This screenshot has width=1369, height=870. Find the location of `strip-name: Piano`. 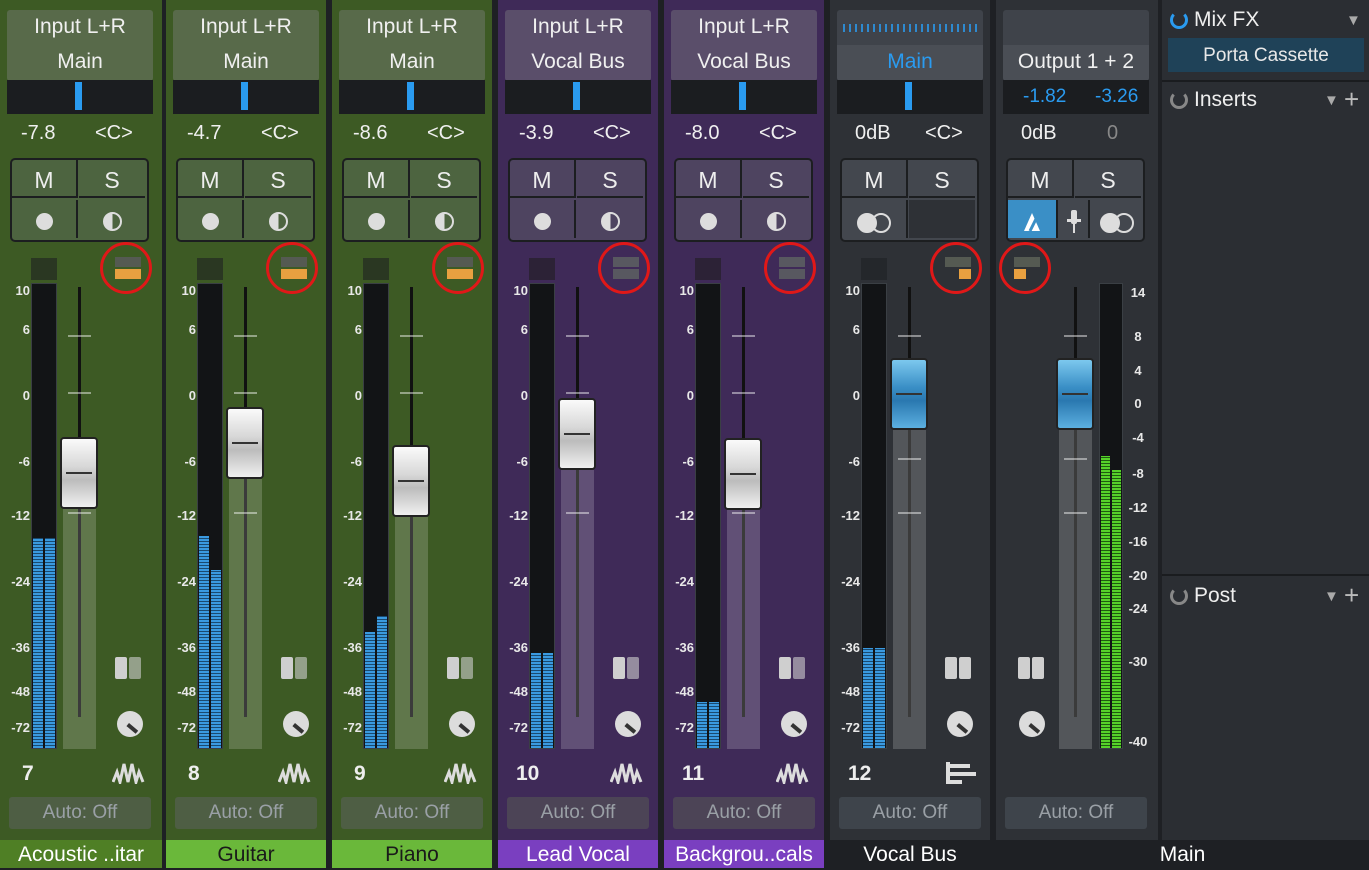

strip-name: Piano is located at coordinates (412, 854).